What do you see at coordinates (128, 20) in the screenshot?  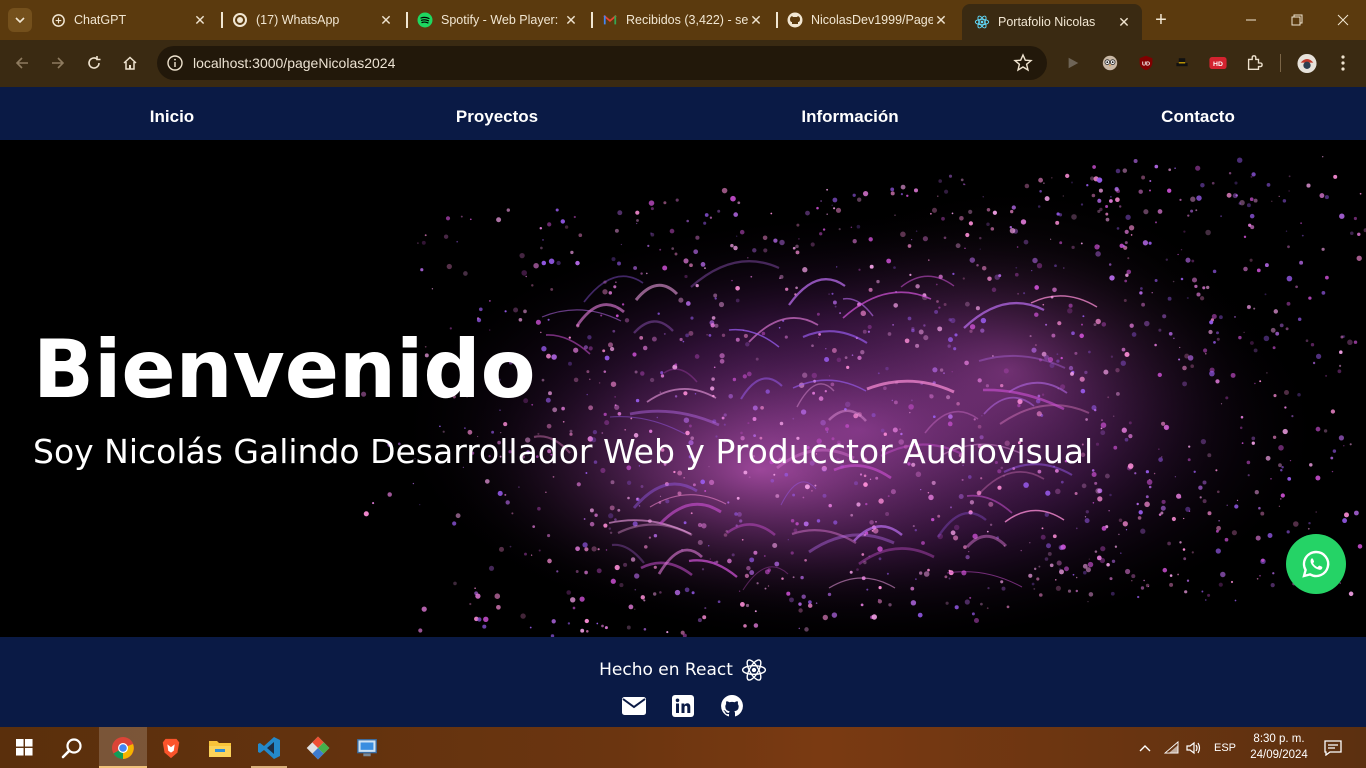 I see `tab-chatgpt: ChatGPT ✕` at bounding box center [128, 20].